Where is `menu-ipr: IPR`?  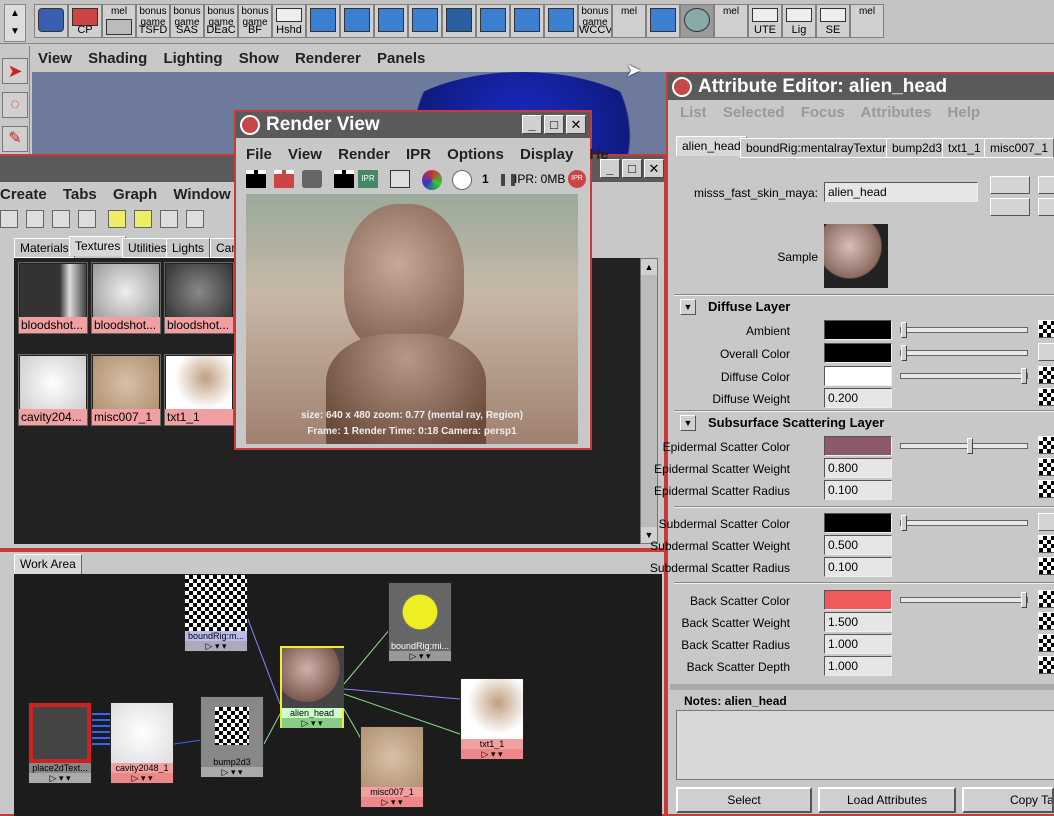
menu-ipr: IPR is located at coordinates (418, 154).